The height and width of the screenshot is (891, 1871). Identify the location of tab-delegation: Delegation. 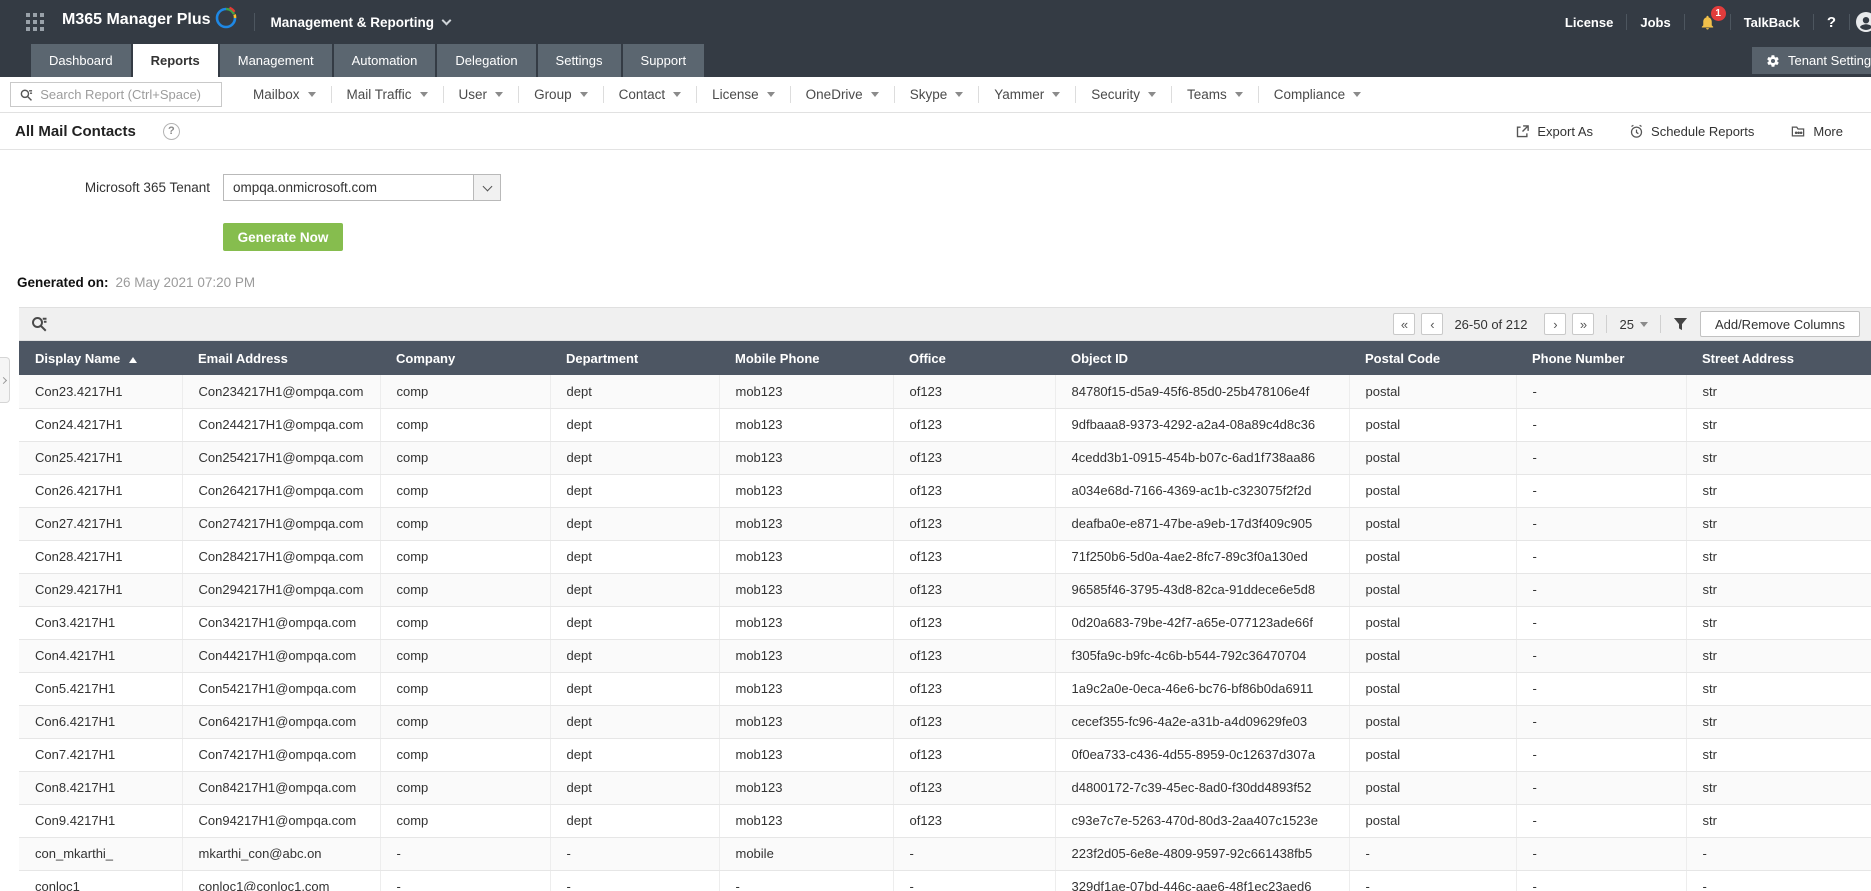
(486, 60).